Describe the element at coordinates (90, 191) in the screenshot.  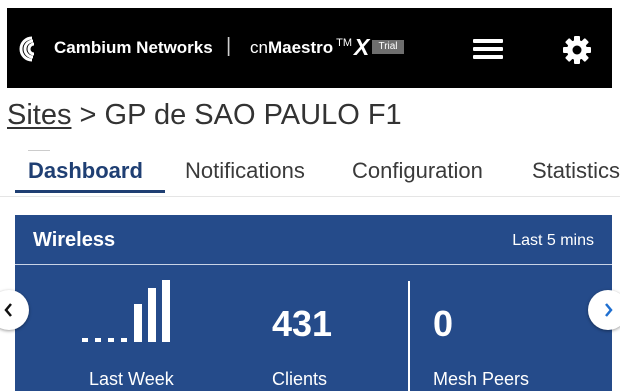
I see `active-tab-indicator` at that location.